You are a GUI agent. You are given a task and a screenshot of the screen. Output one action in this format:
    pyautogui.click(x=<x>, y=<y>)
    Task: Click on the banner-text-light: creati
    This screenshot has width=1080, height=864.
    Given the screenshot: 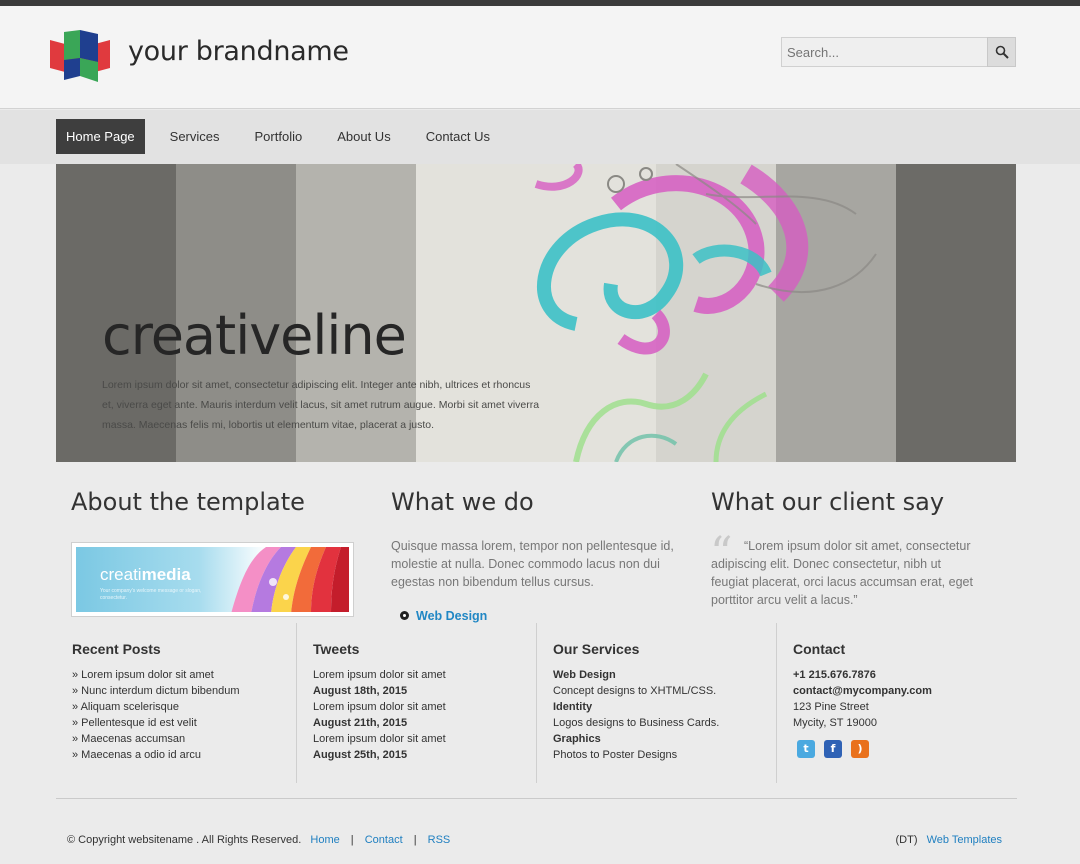 What is the action you would take?
    pyautogui.click(x=121, y=574)
    